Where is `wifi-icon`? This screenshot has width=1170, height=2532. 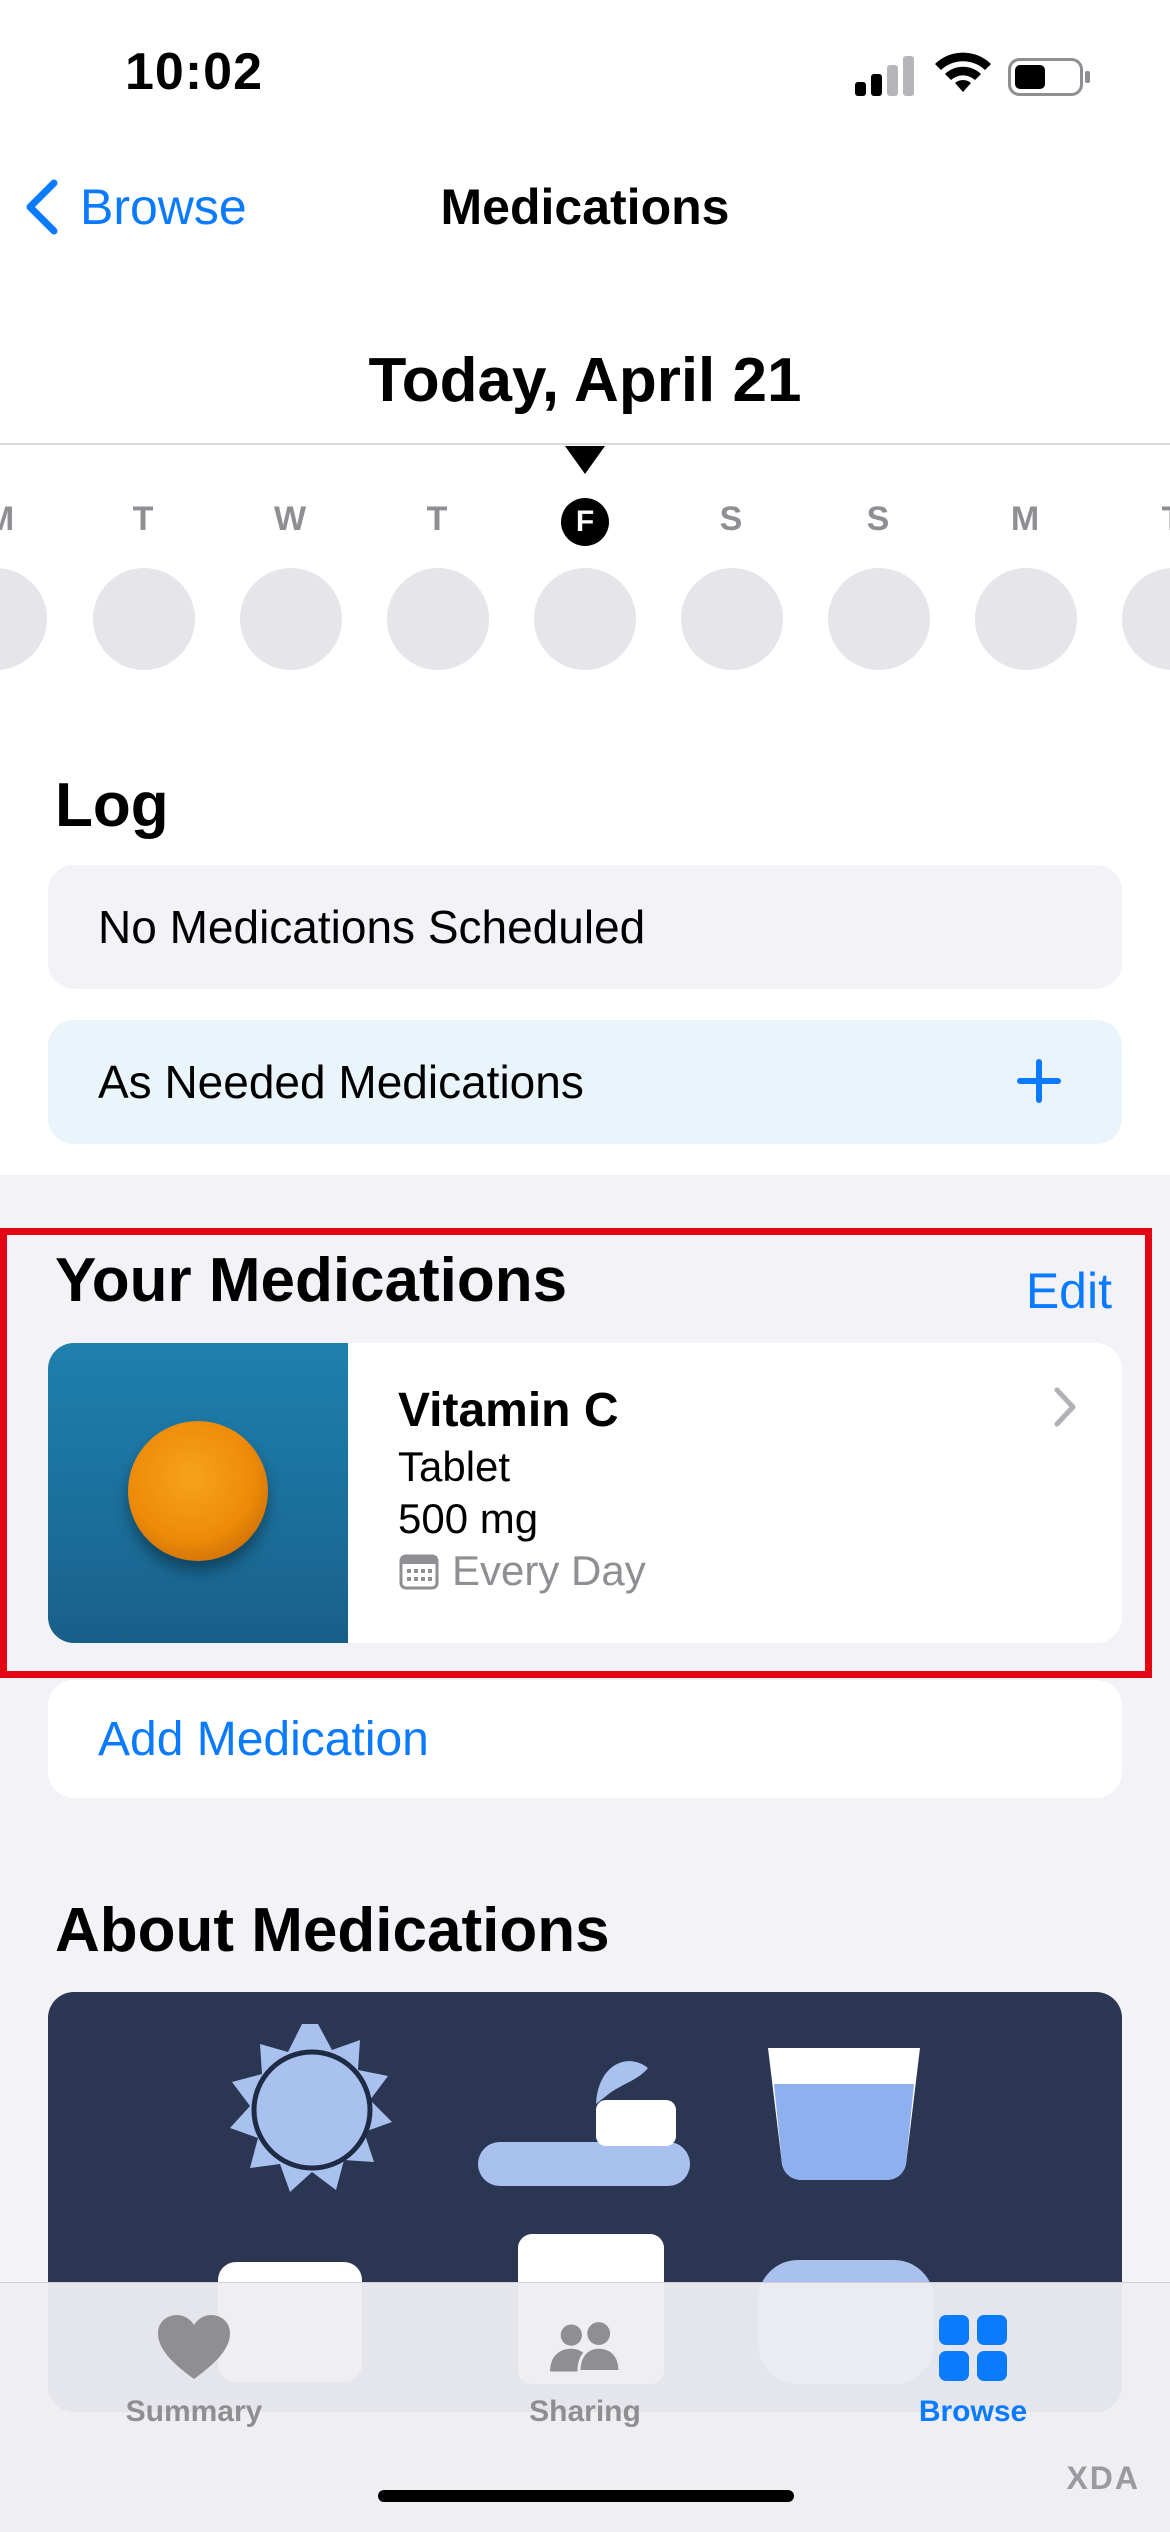
wifi-icon is located at coordinates (963, 72).